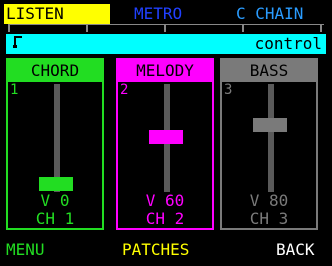  What do you see at coordinates (165, 71) in the screenshot?
I see `panel-title: MELODY` at bounding box center [165, 71].